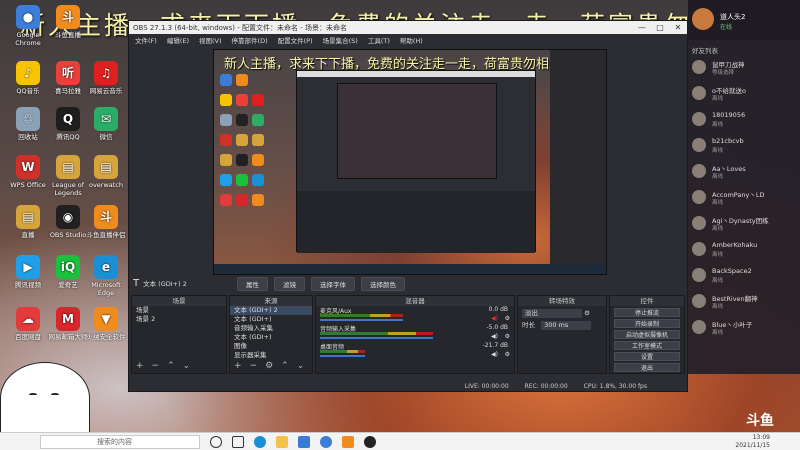  What do you see at coordinates (647, 345) in the screenshot?
I see `studio-mode-button: 工作室模式` at bounding box center [647, 345].